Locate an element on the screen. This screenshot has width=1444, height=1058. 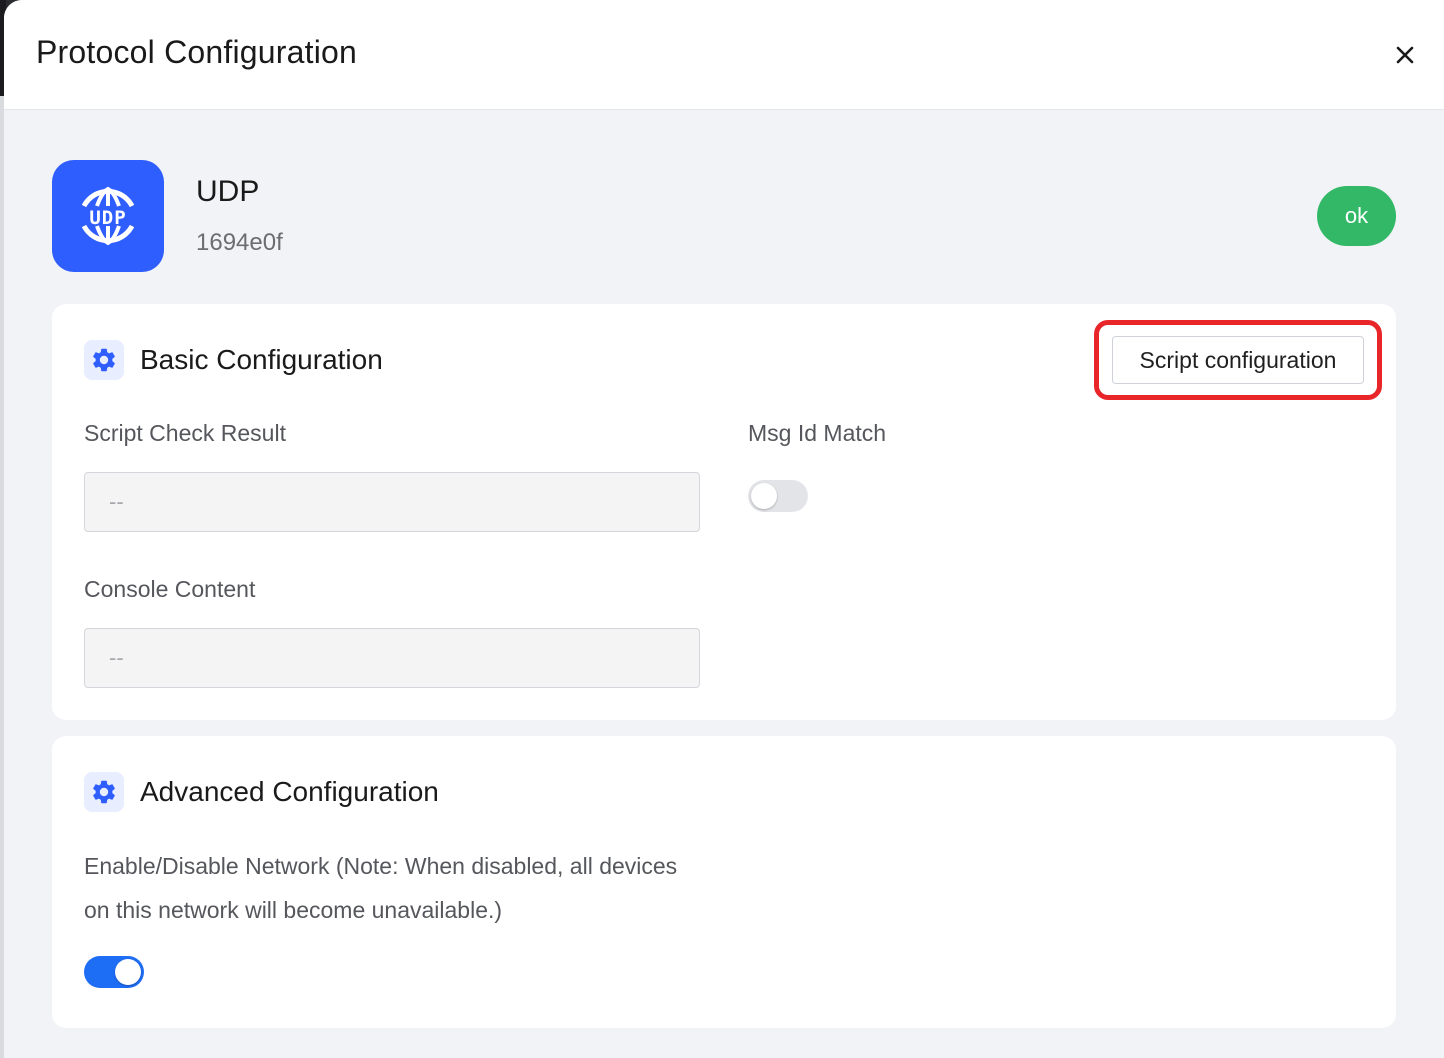
ok-button: ok is located at coordinates (1356, 216).